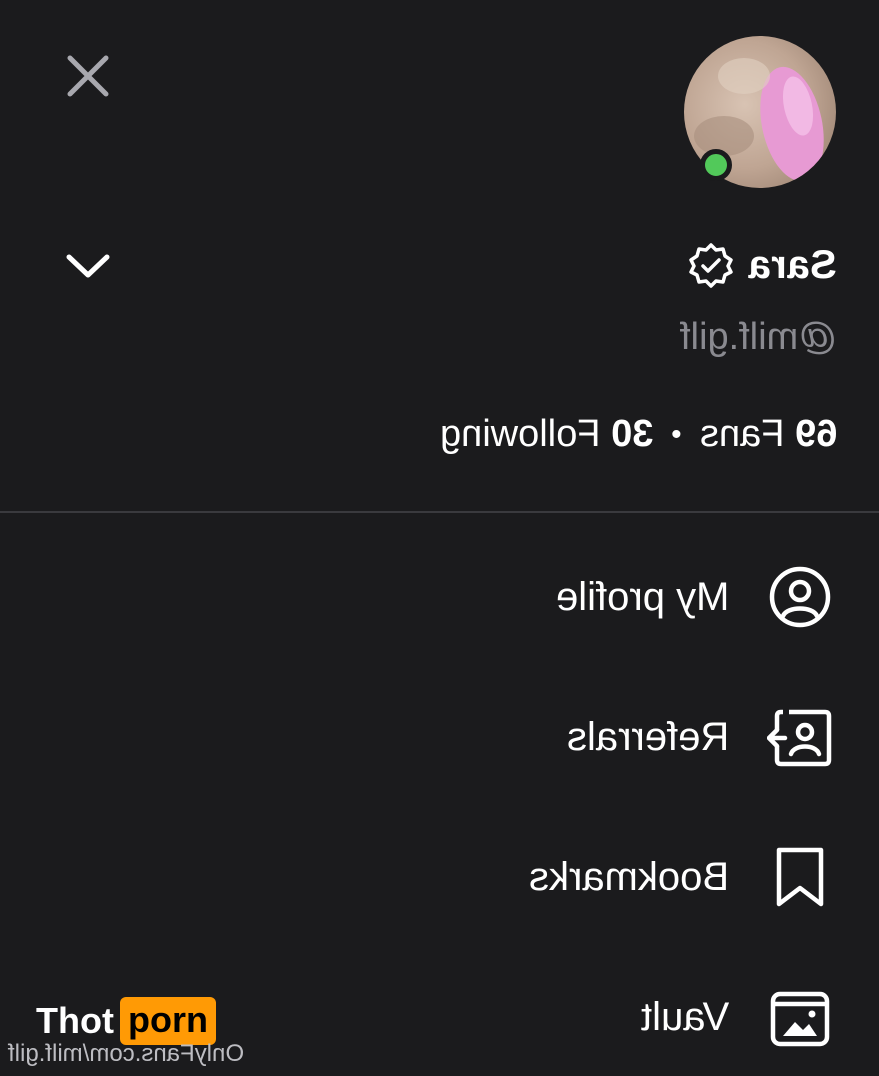  I want to click on user-circle-icon, so click(800, 597).